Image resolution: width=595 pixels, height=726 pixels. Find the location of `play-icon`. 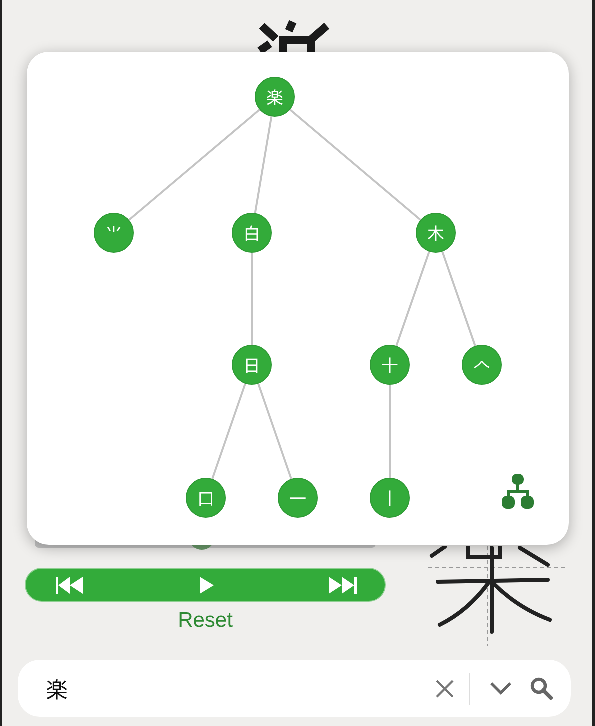

play-icon is located at coordinates (207, 585).